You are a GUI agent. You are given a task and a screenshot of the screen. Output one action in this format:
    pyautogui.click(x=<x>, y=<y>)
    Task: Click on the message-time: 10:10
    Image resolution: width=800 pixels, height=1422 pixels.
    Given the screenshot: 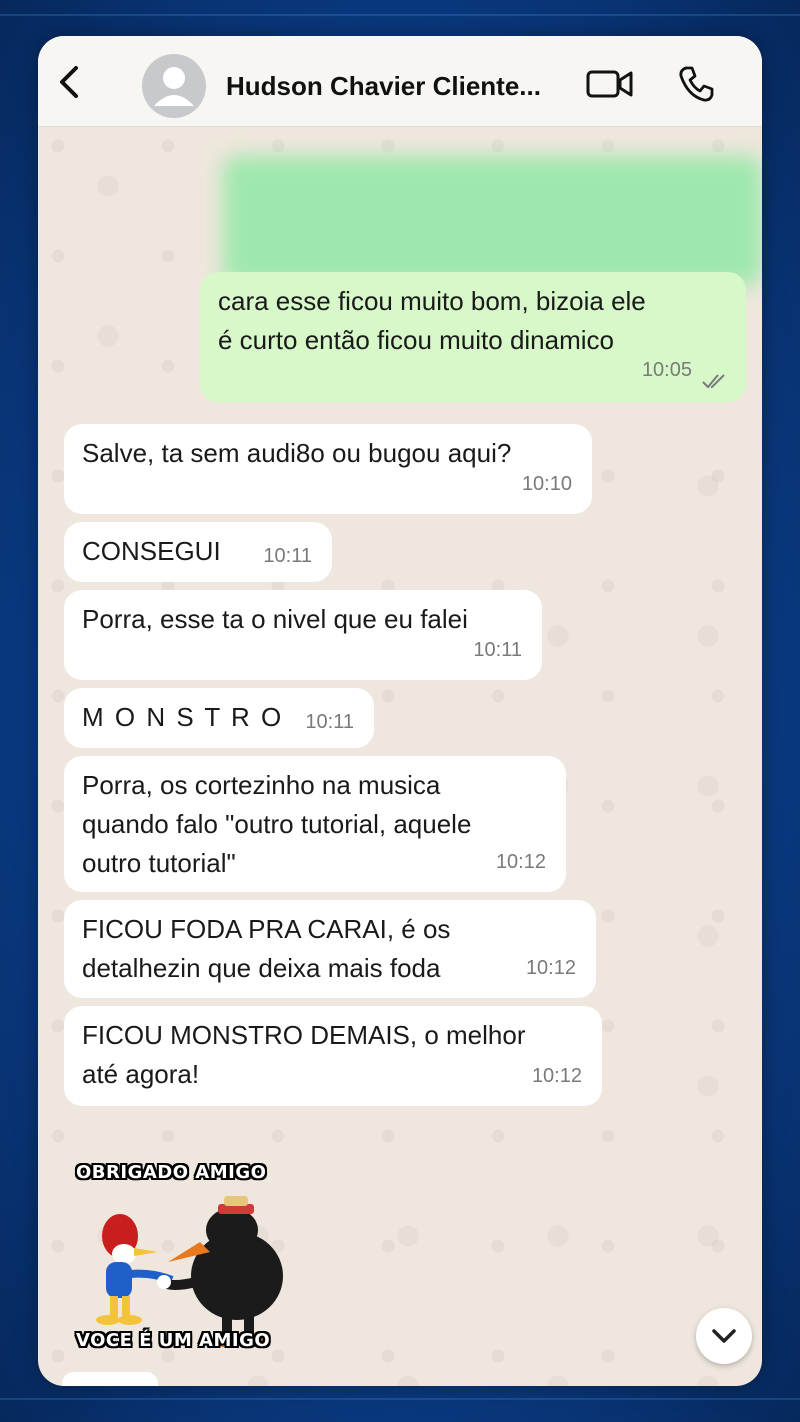 What is the action you would take?
    pyautogui.click(x=546, y=484)
    